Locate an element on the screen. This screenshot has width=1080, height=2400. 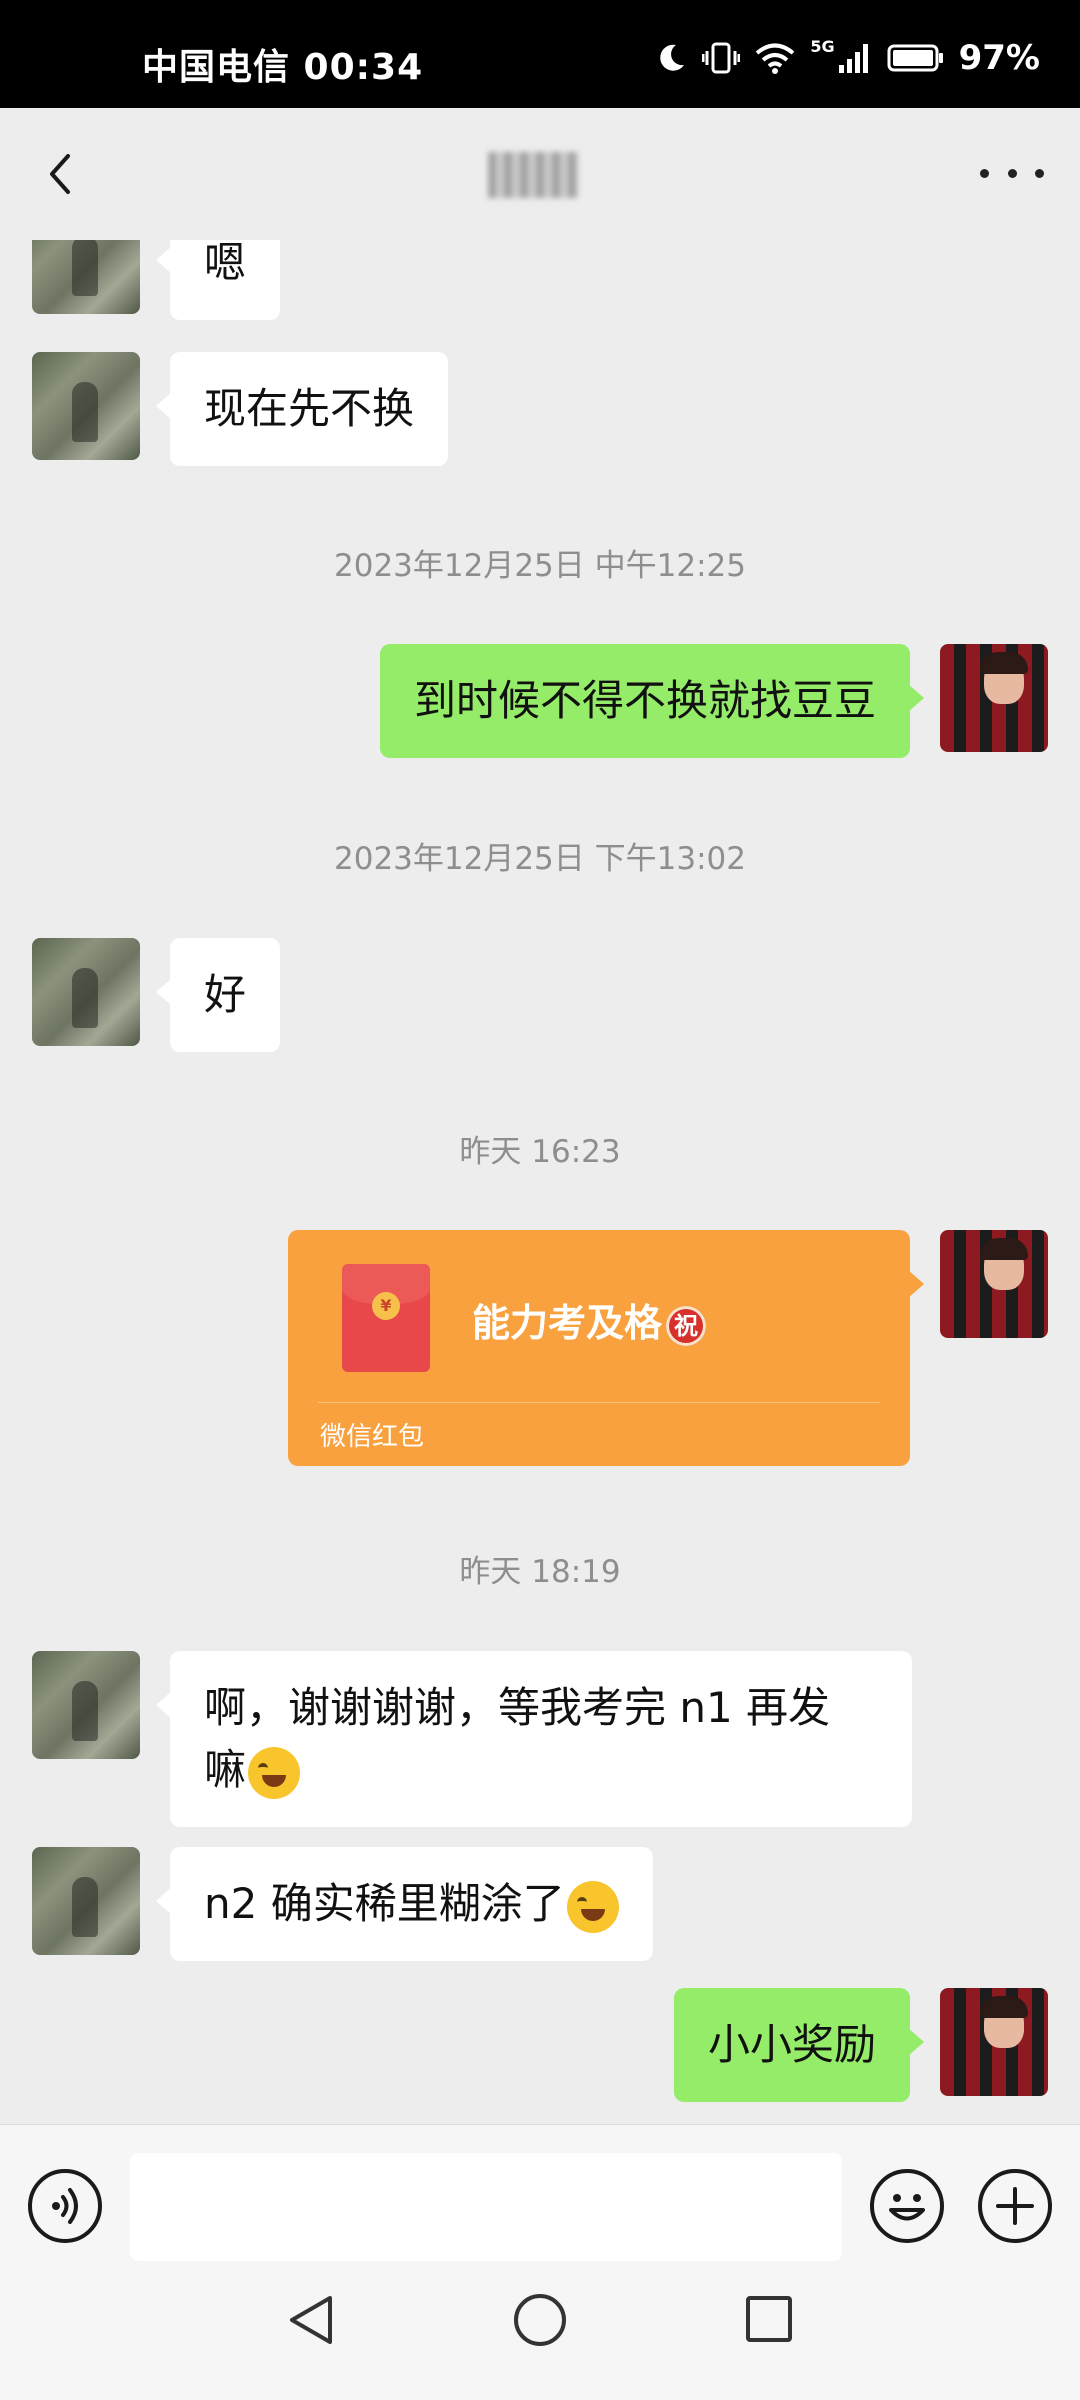
system-nav-bar is located at coordinates (540, 2345).